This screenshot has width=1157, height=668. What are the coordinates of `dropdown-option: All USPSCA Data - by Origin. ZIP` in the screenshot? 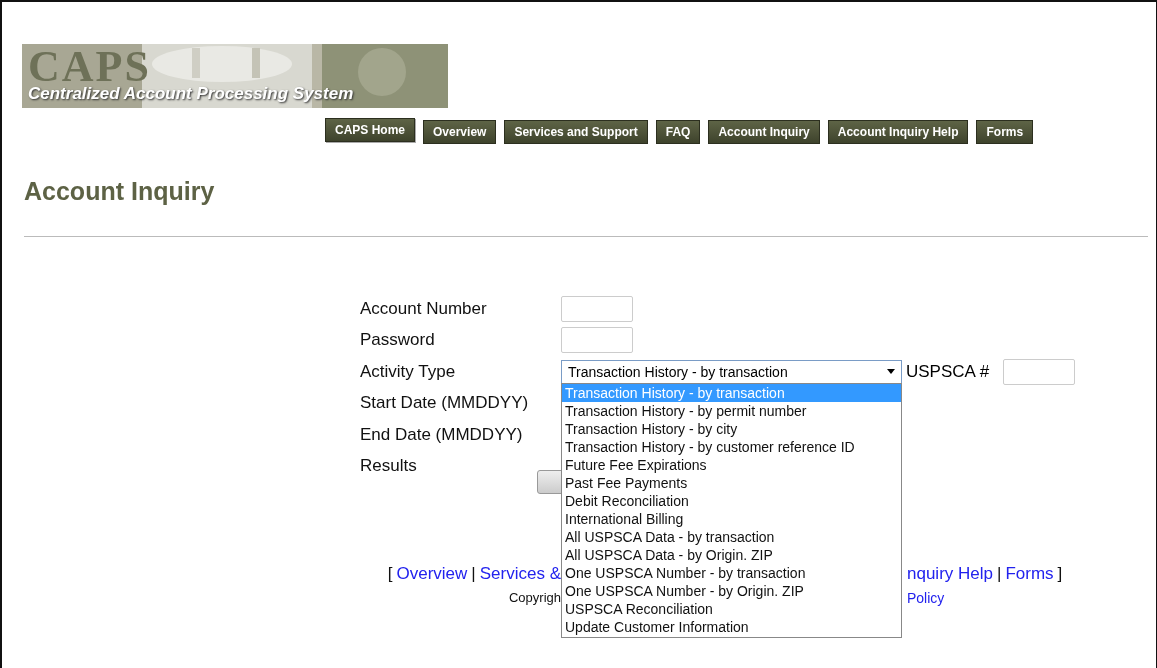 It's located at (731, 554).